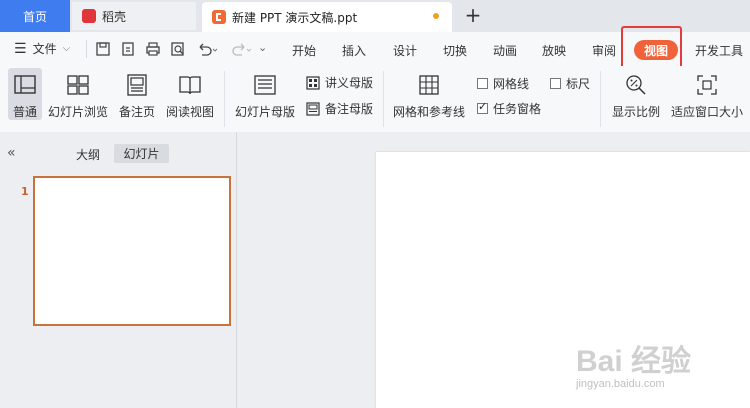 The image size is (750, 408). I want to click on tab-outline: 大纲, so click(88, 154).